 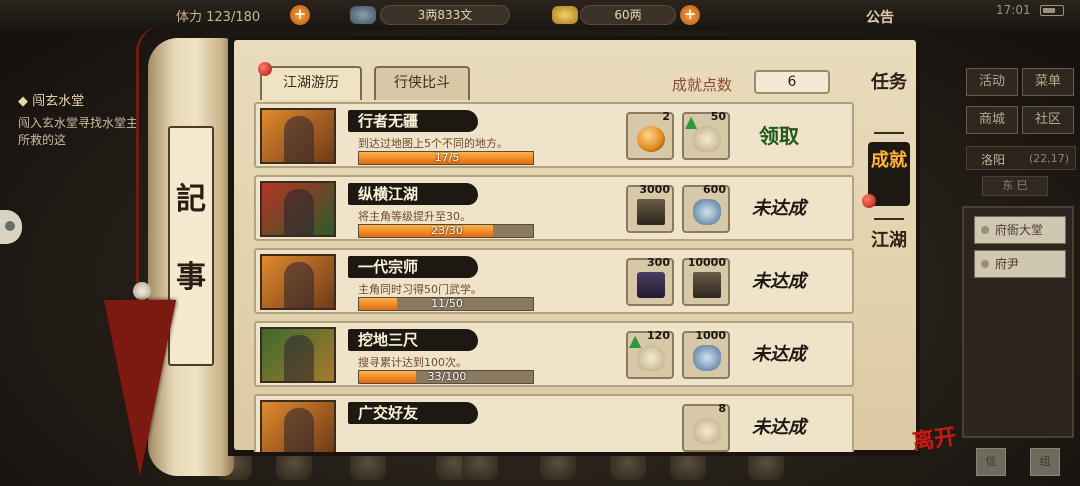 I want to click on add-silver-button: +, so click(x=690, y=15).